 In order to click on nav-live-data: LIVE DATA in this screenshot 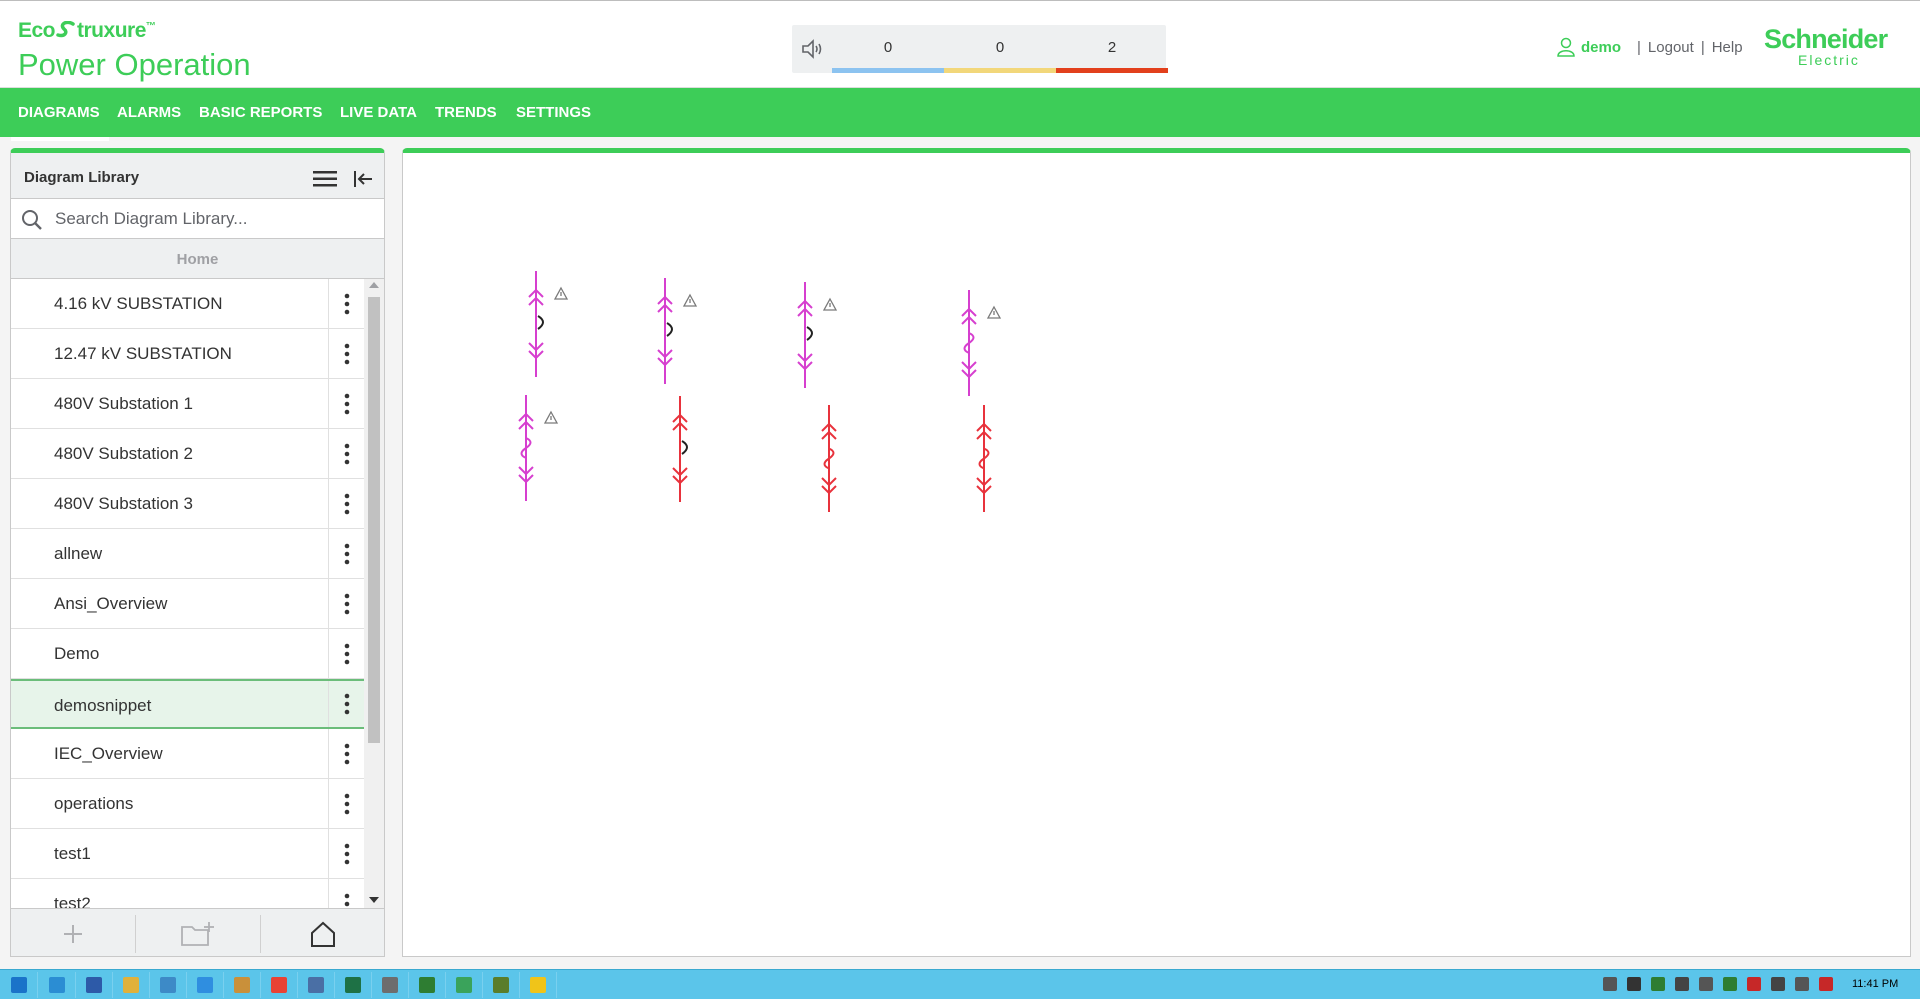, I will do `click(378, 112)`.